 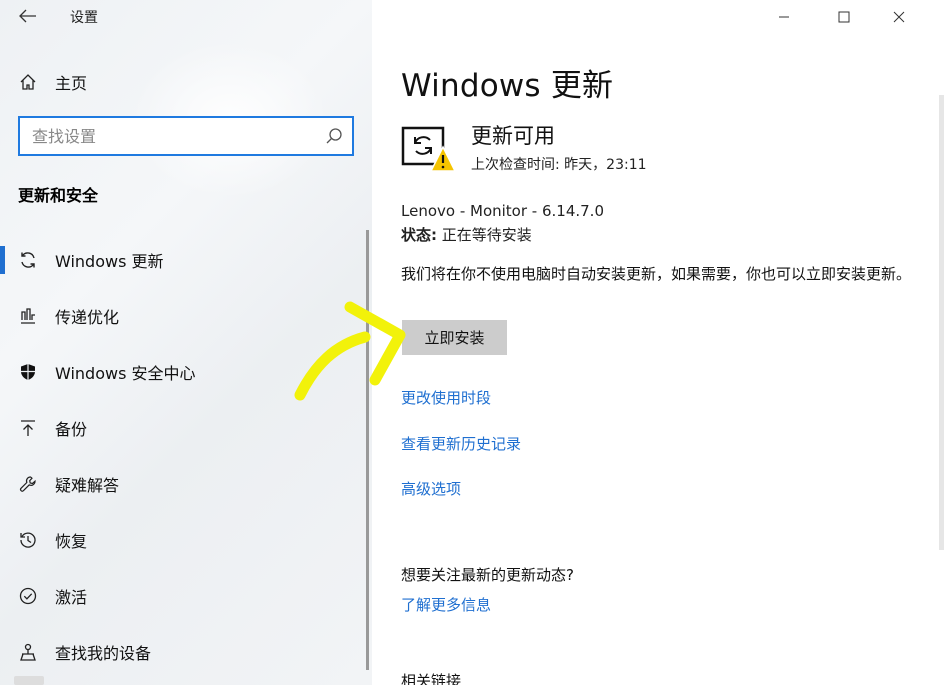 I want to click on status-value: 正在等待安装, so click(x=486, y=235).